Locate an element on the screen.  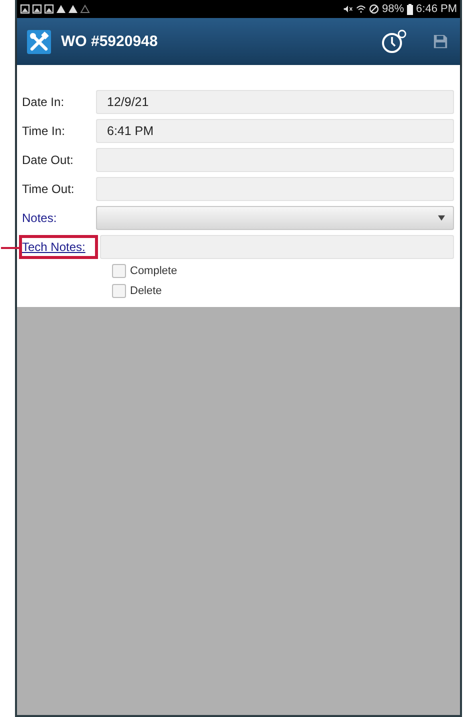
battery-percentage: 98% is located at coordinates (393, 9).